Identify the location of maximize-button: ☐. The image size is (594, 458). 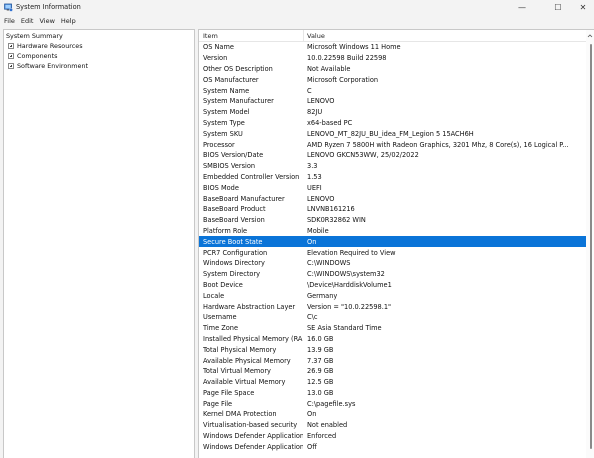
(558, 7).